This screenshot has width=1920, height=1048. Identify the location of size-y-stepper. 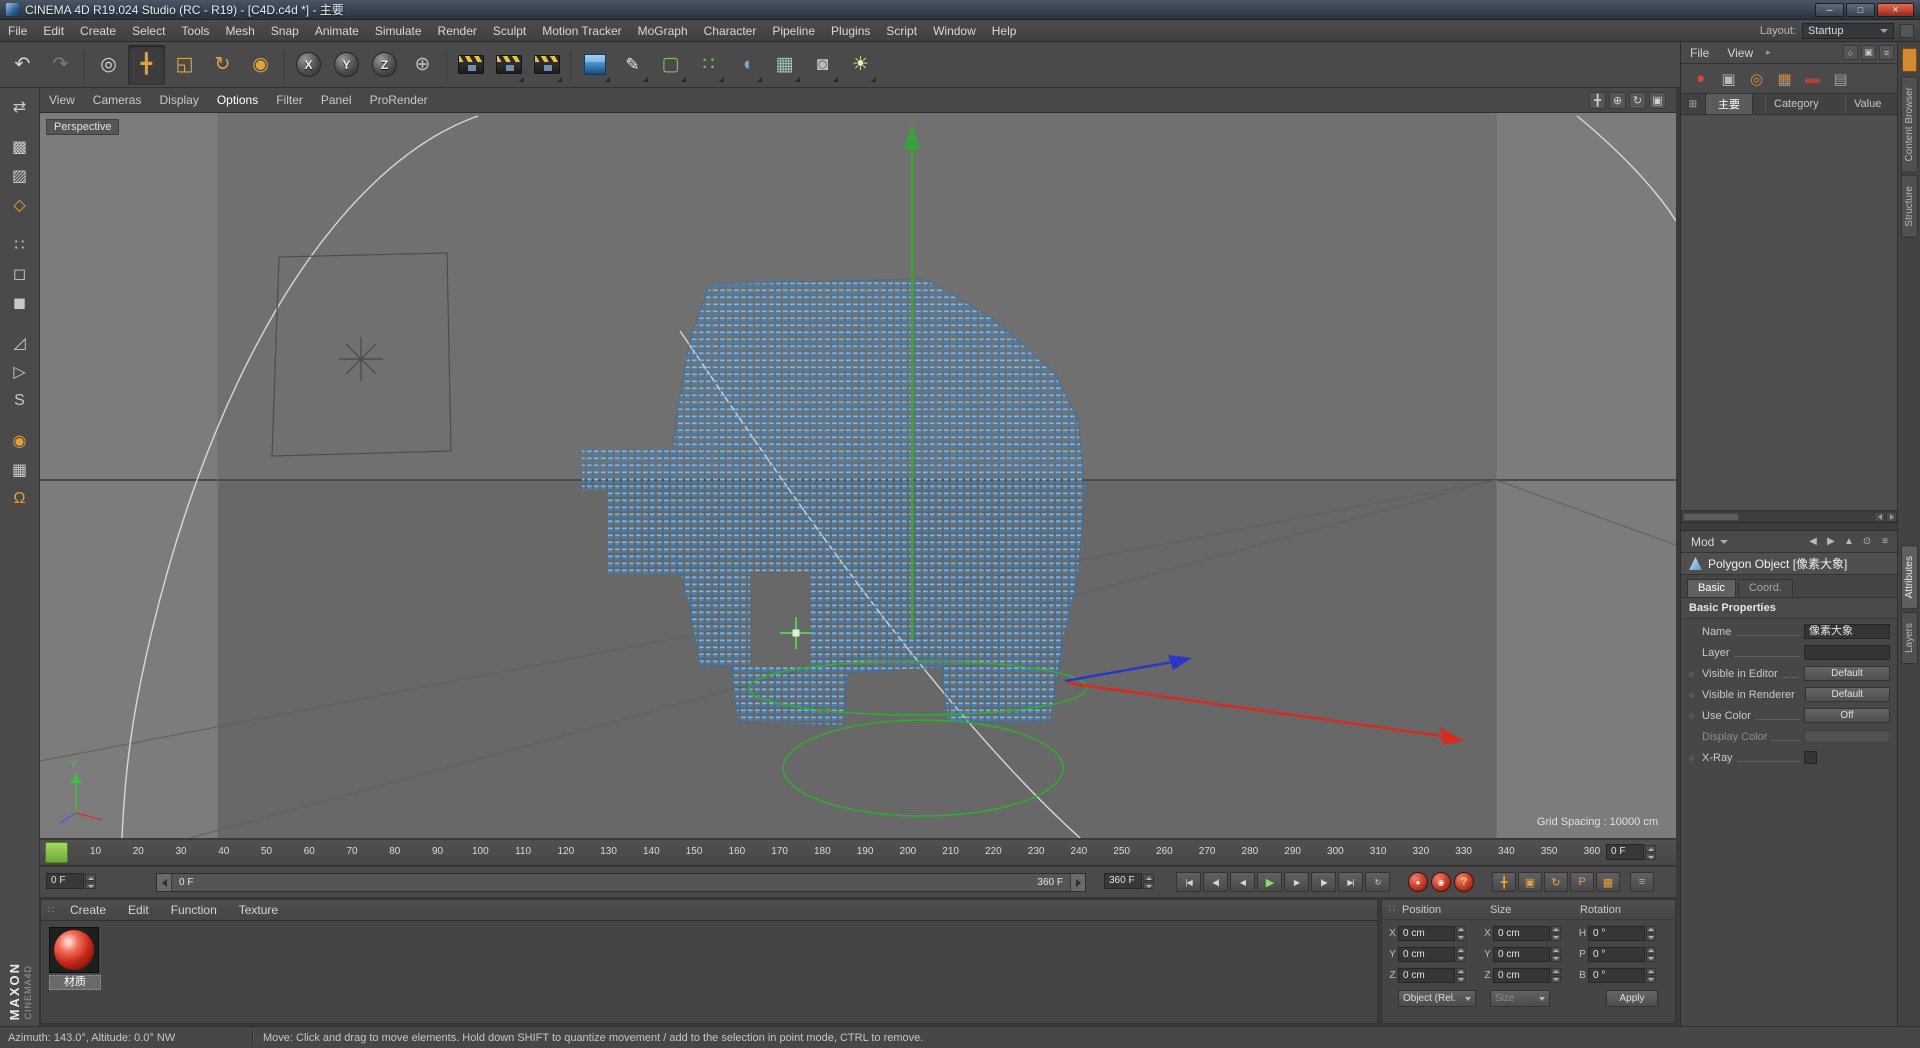
(1556, 954).